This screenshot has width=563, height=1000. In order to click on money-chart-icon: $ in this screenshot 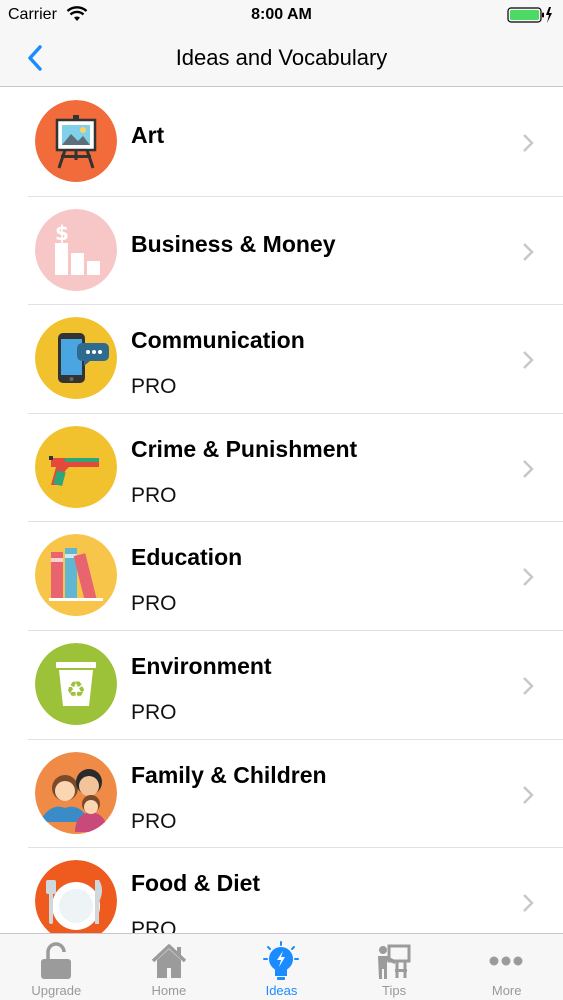, I will do `click(76, 249)`.